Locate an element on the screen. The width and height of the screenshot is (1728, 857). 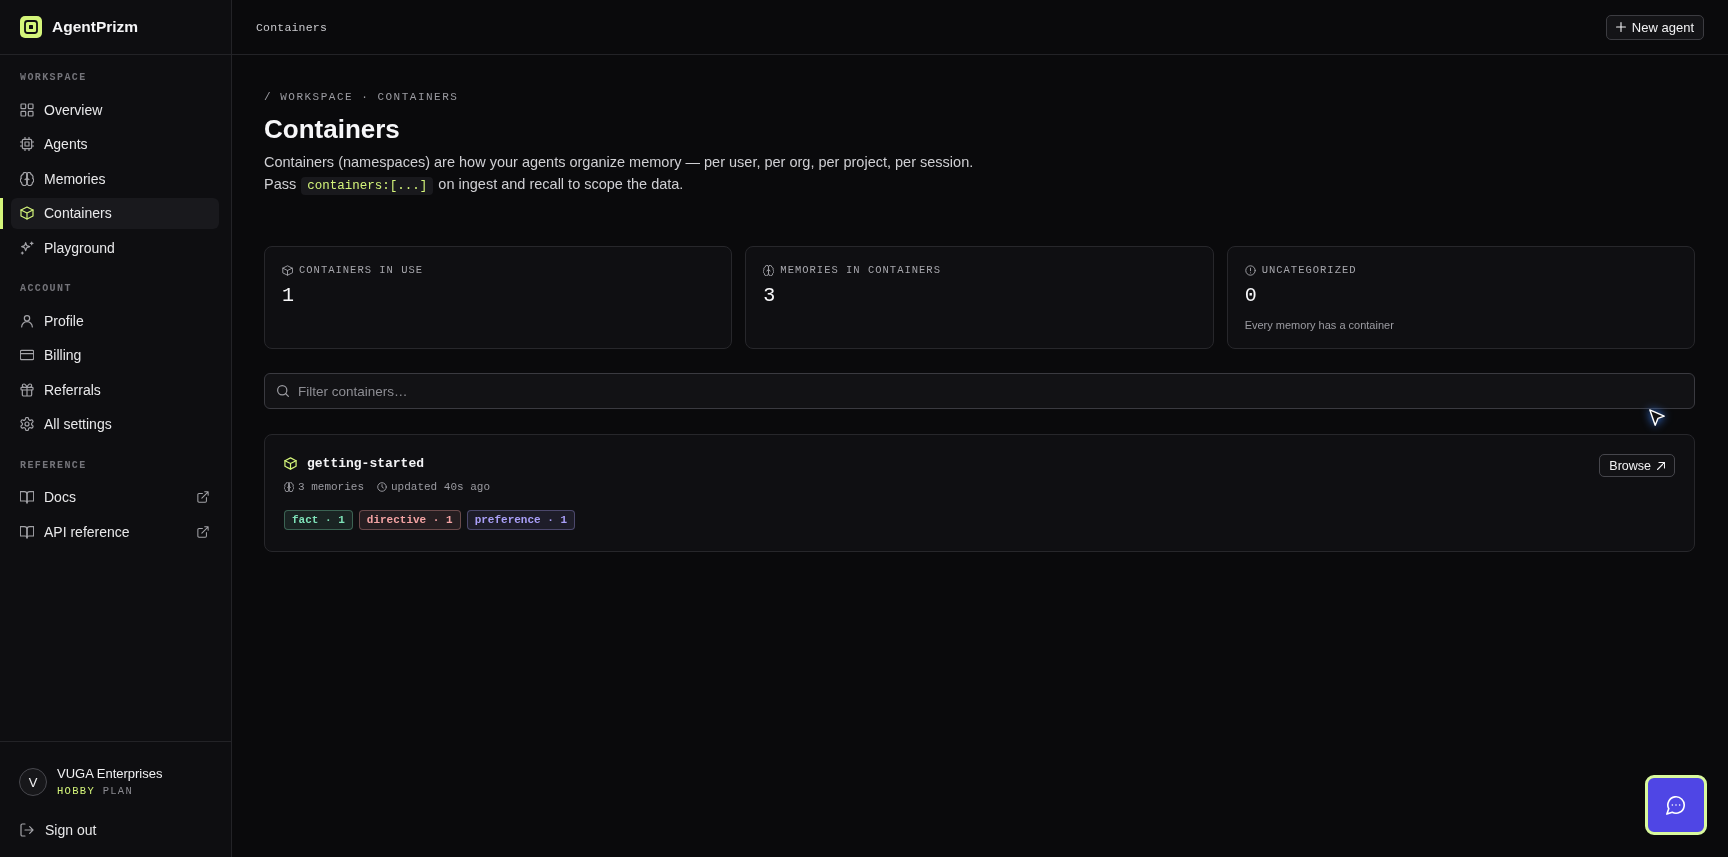
clock-icon is located at coordinates (382, 487).